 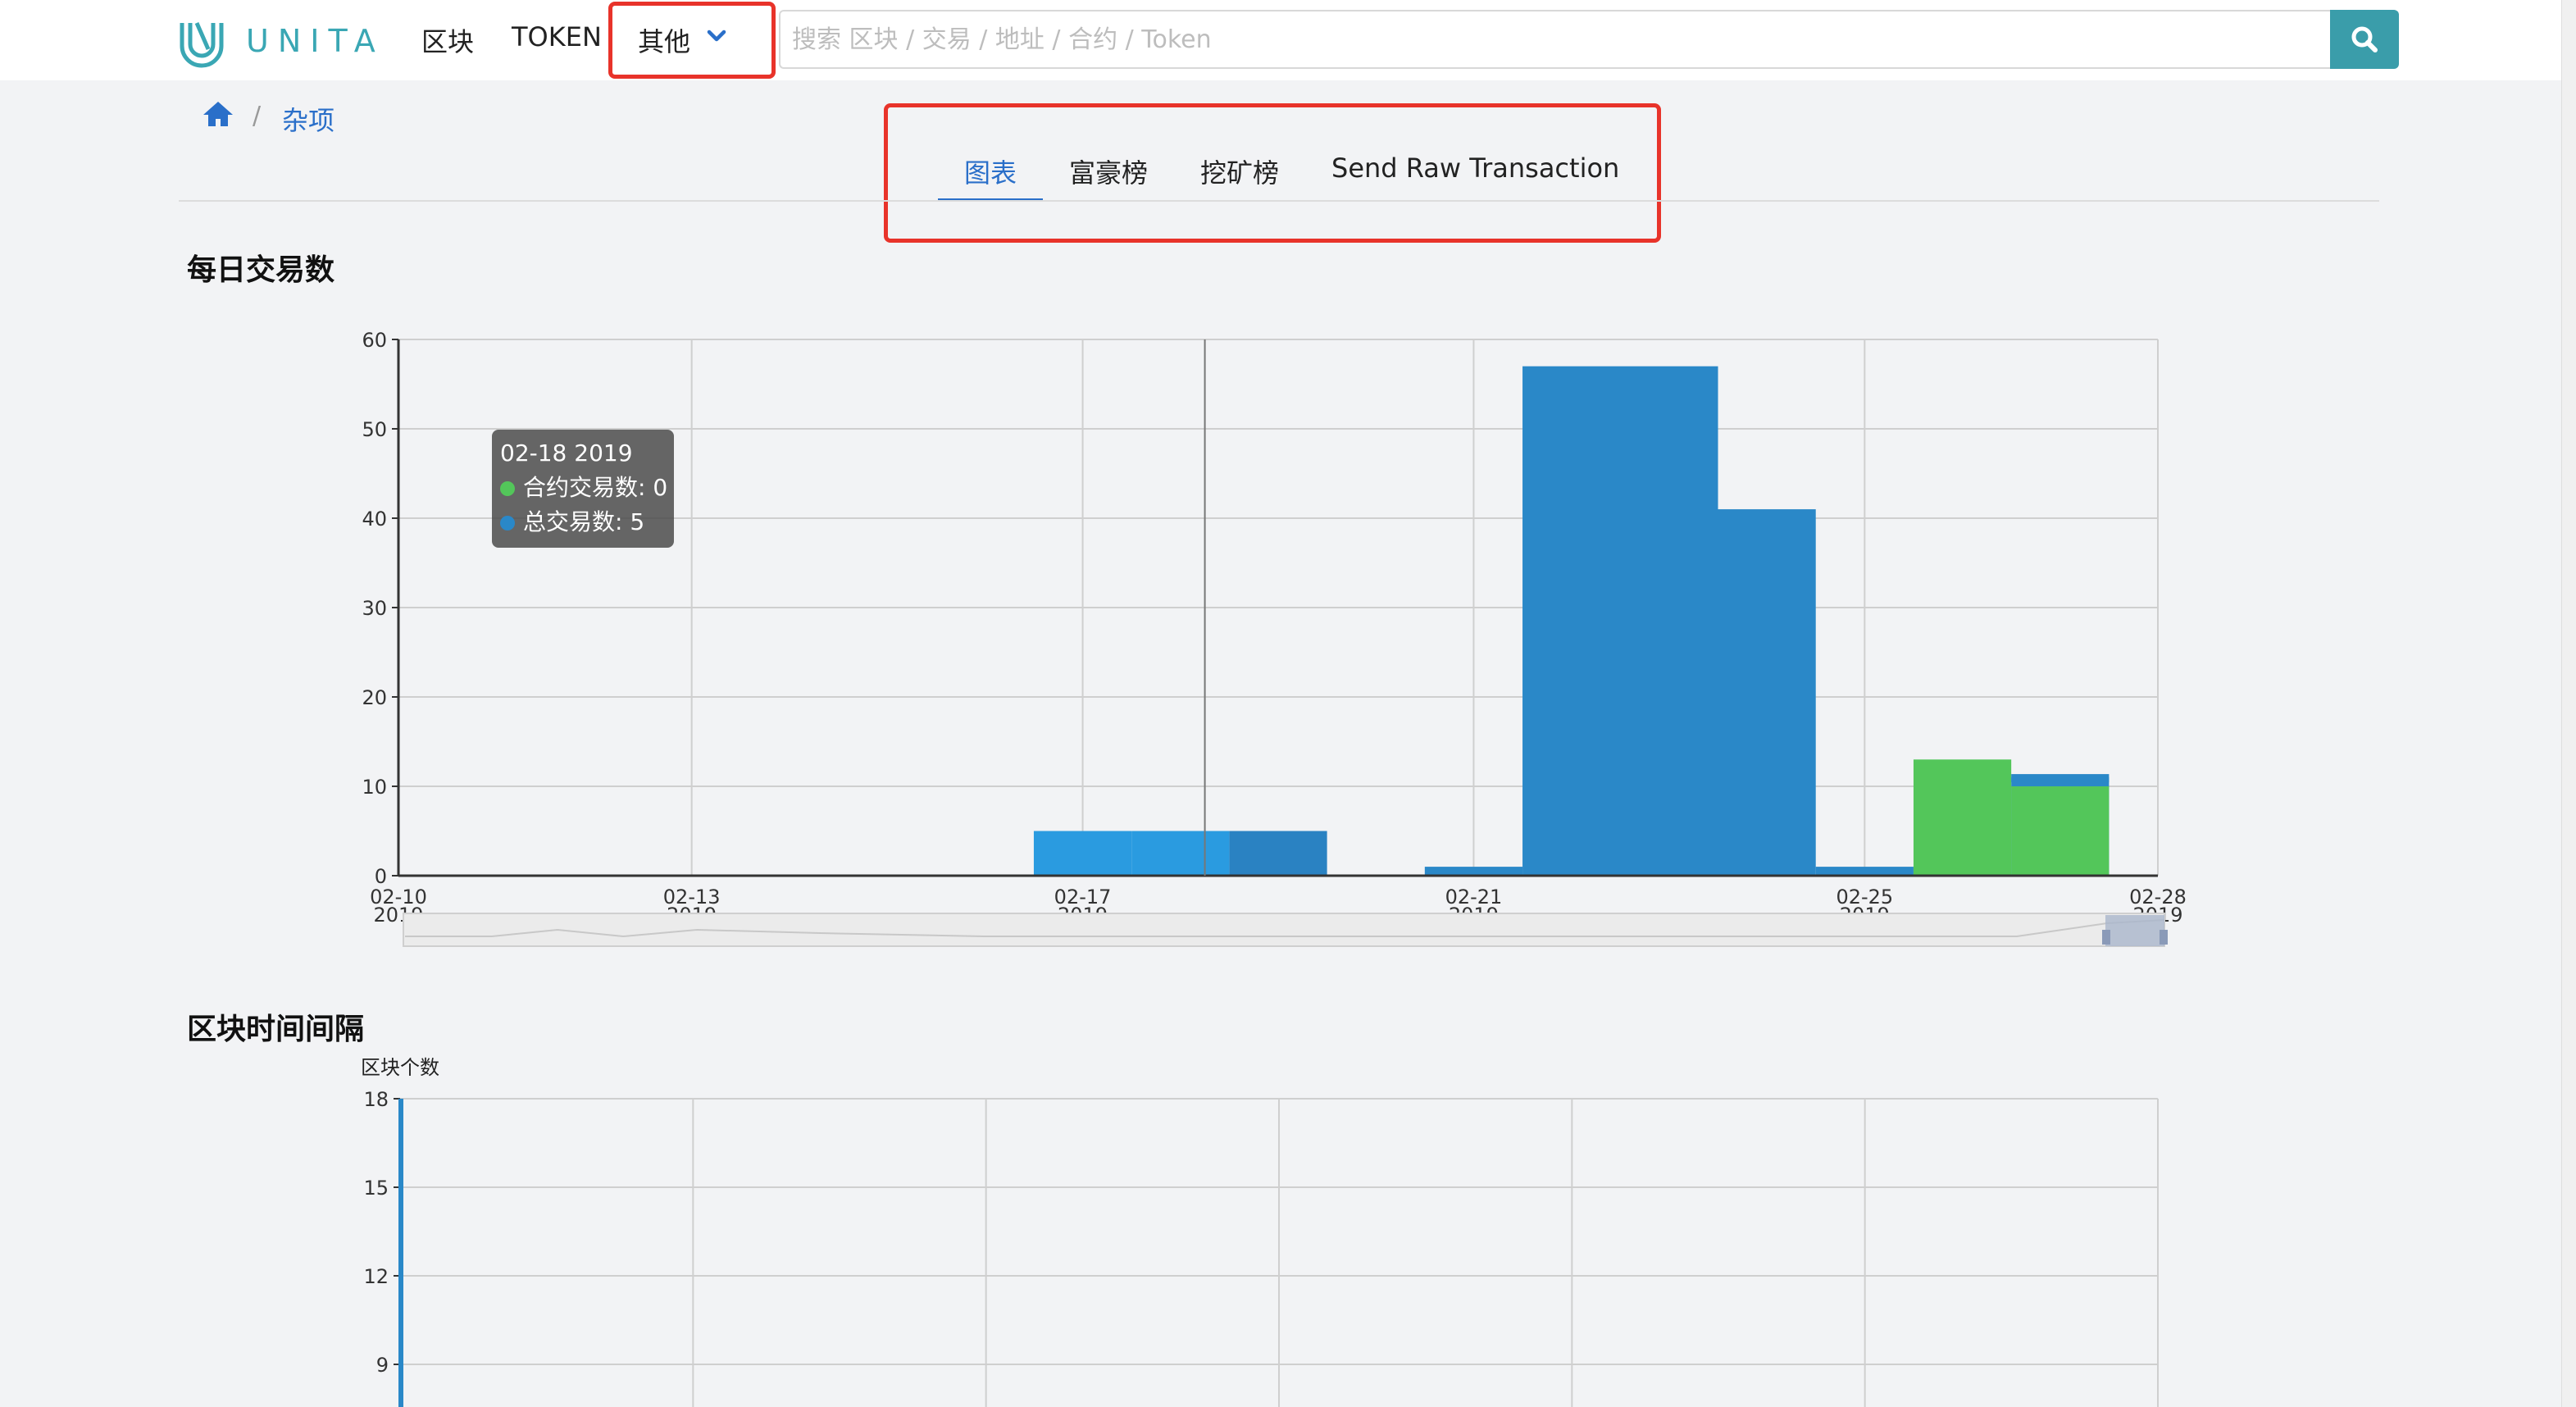 What do you see at coordinates (383, 1365) in the screenshot?
I see `y-tick-label: 9` at bounding box center [383, 1365].